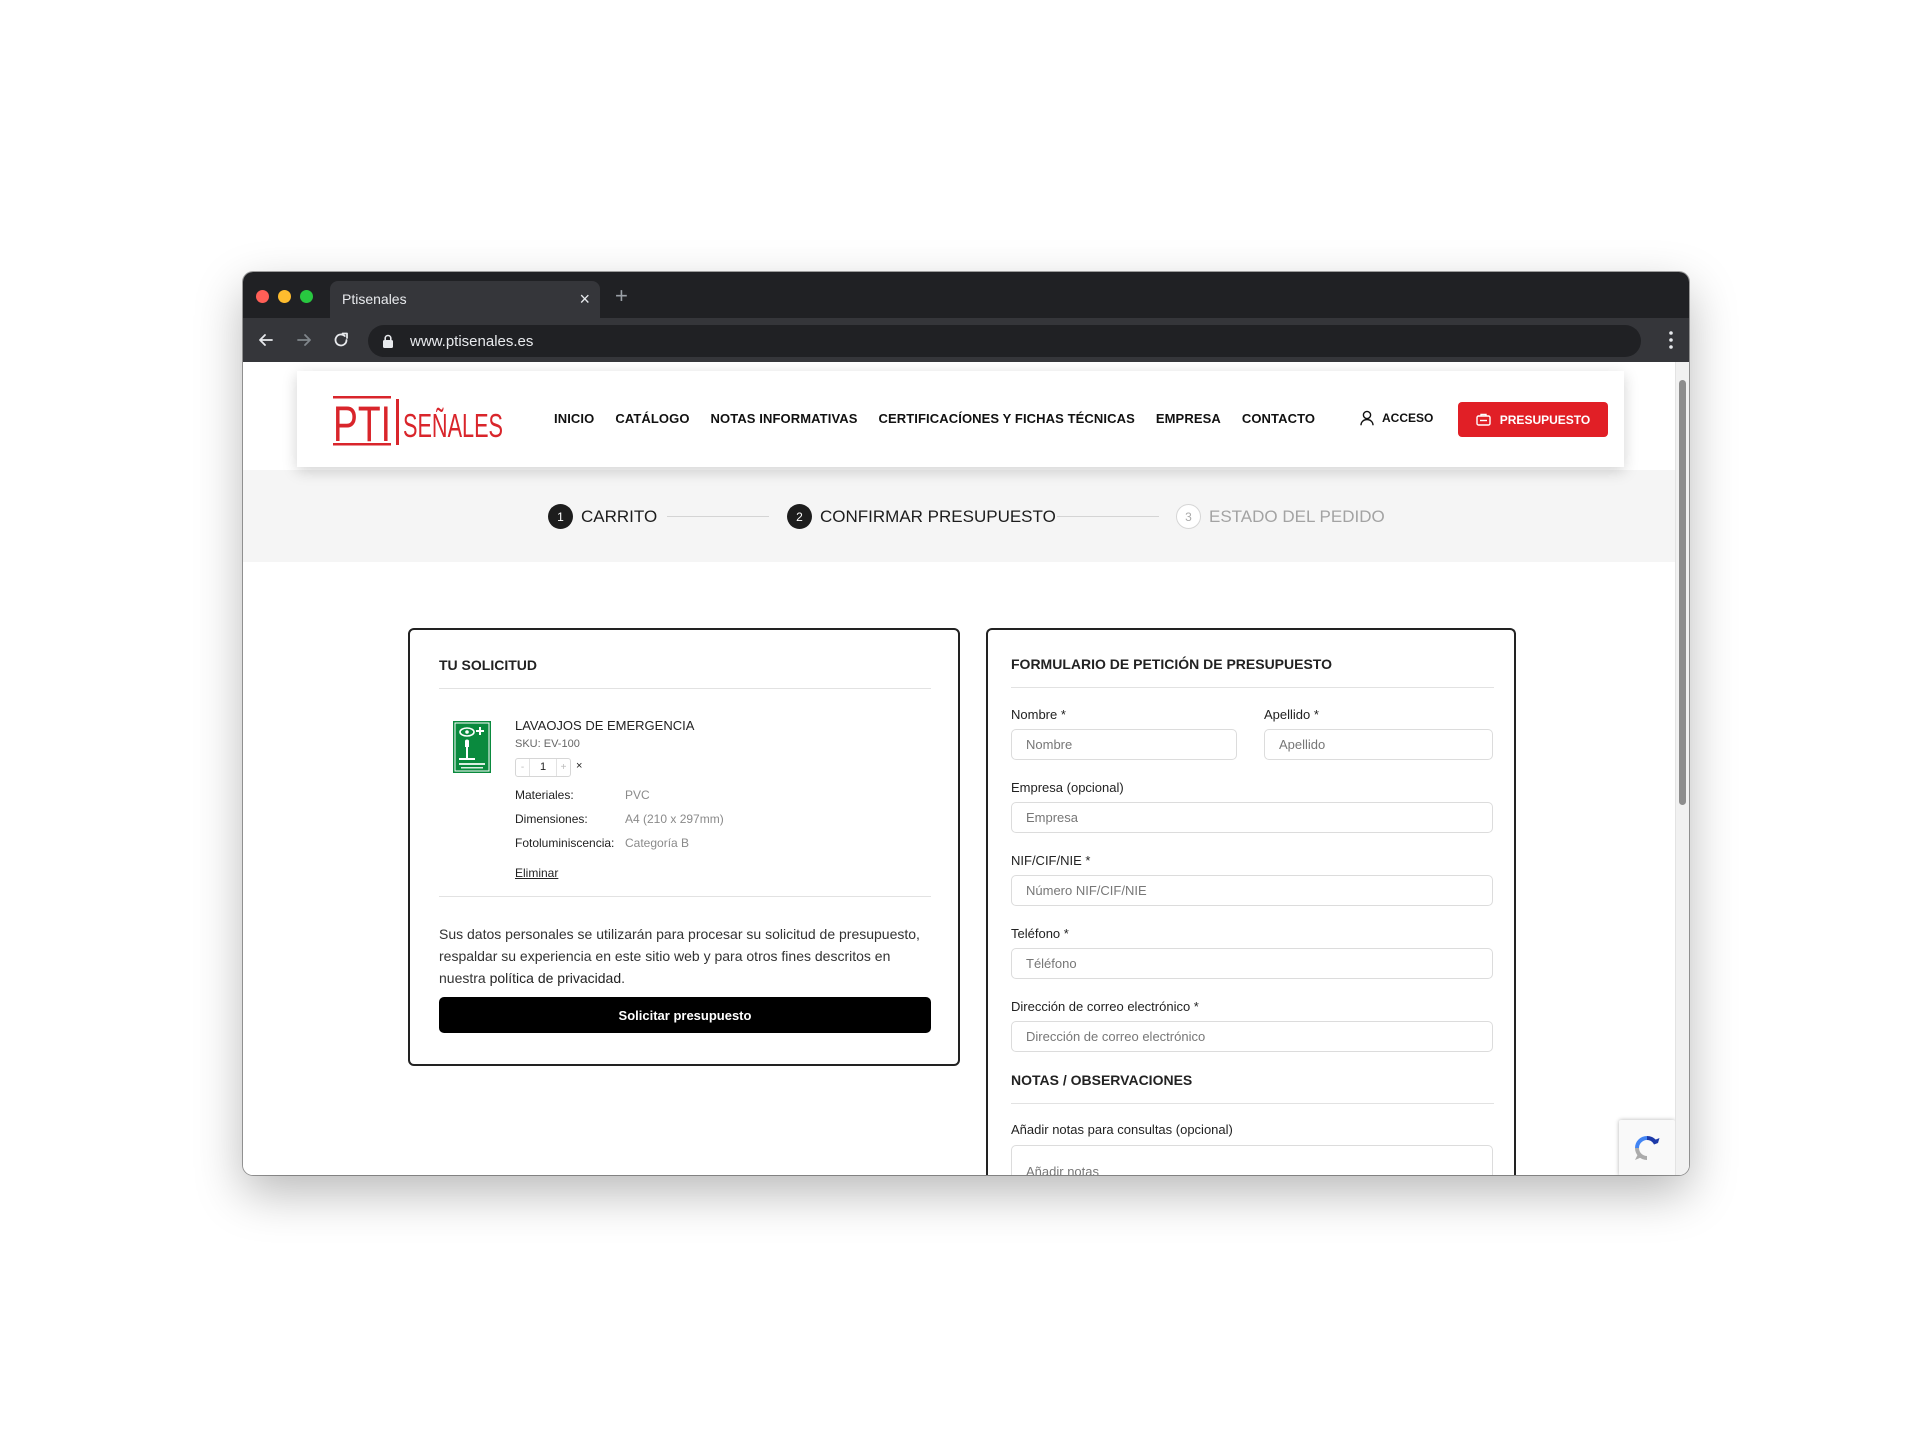  I want to click on nav-contacto: CONTACTO, so click(1278, 418).